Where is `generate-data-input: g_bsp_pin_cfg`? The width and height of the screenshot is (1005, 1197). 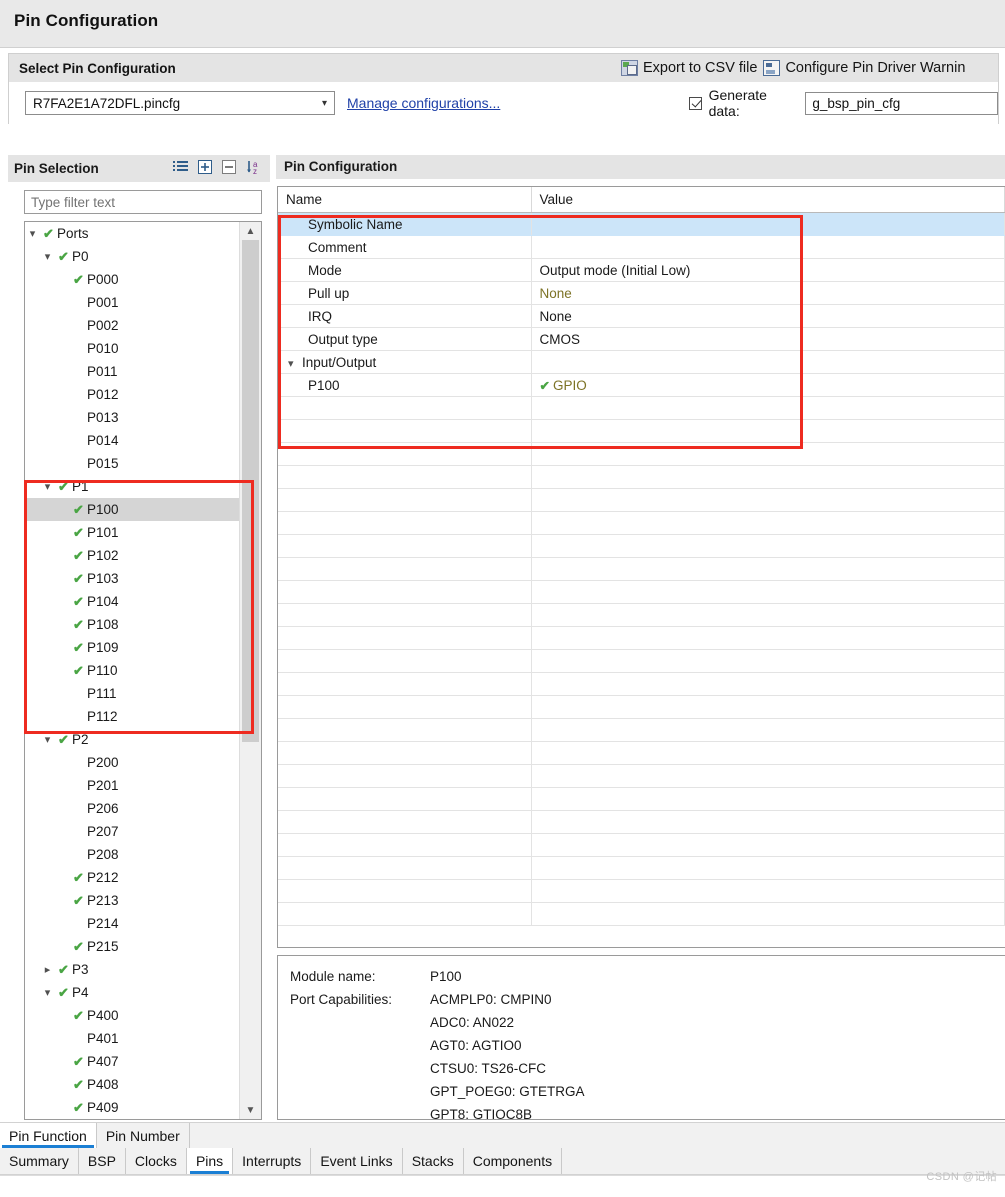
generate-data-input: g_bsp_pin_cfg is located at coordinates (901, 103).